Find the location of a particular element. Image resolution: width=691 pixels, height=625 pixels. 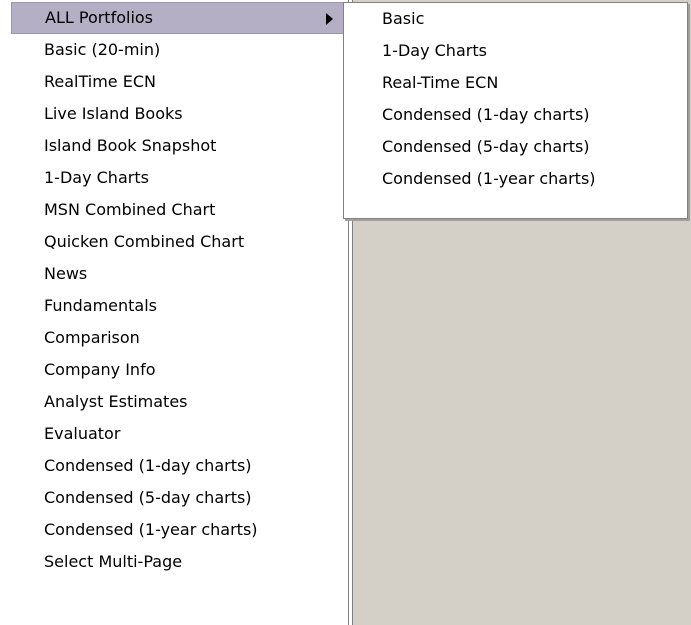

menu-item-company-info: Company Info is located at coordinates (177, 370).